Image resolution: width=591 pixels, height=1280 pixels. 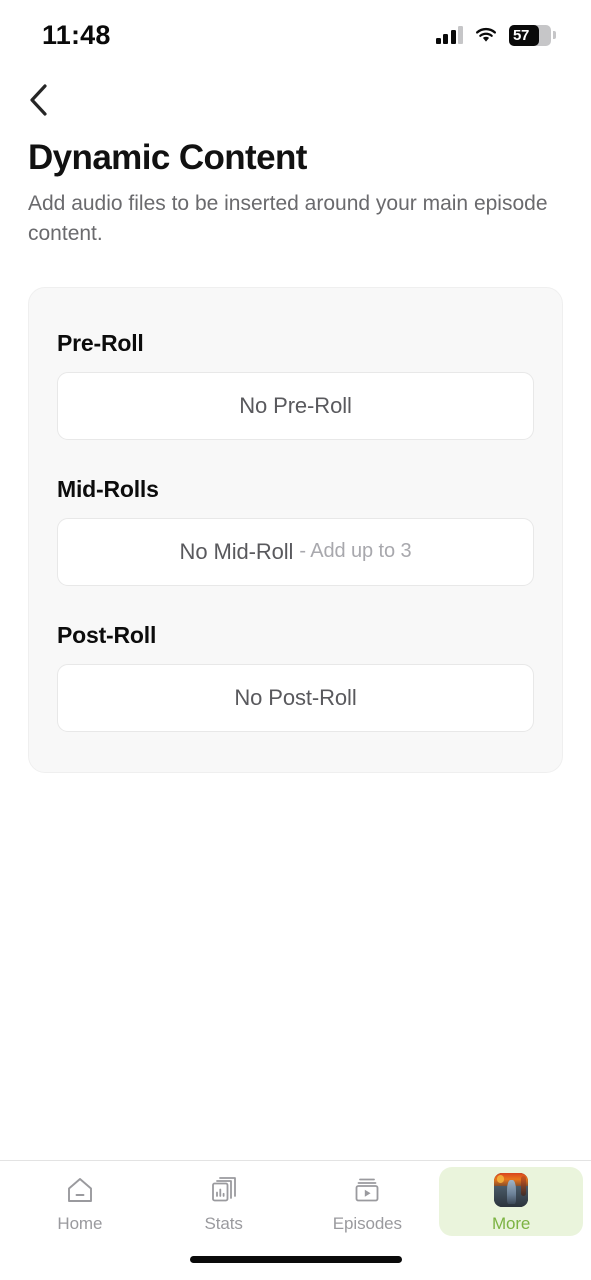 What do you see at coordinates (108, 488) in the screenshot?
I see `section-title-mid-rolls: Mid-Rolls` at bounding box center [108, 488].